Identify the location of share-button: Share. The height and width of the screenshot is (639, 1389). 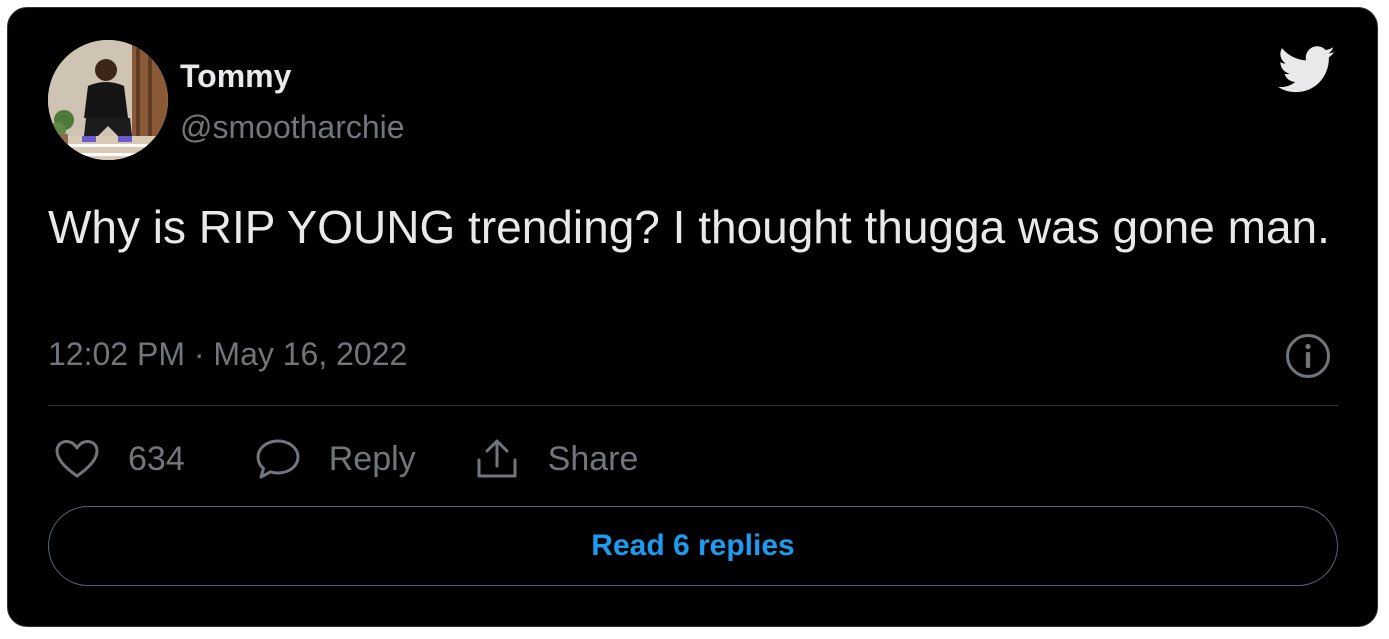
(556, 459).